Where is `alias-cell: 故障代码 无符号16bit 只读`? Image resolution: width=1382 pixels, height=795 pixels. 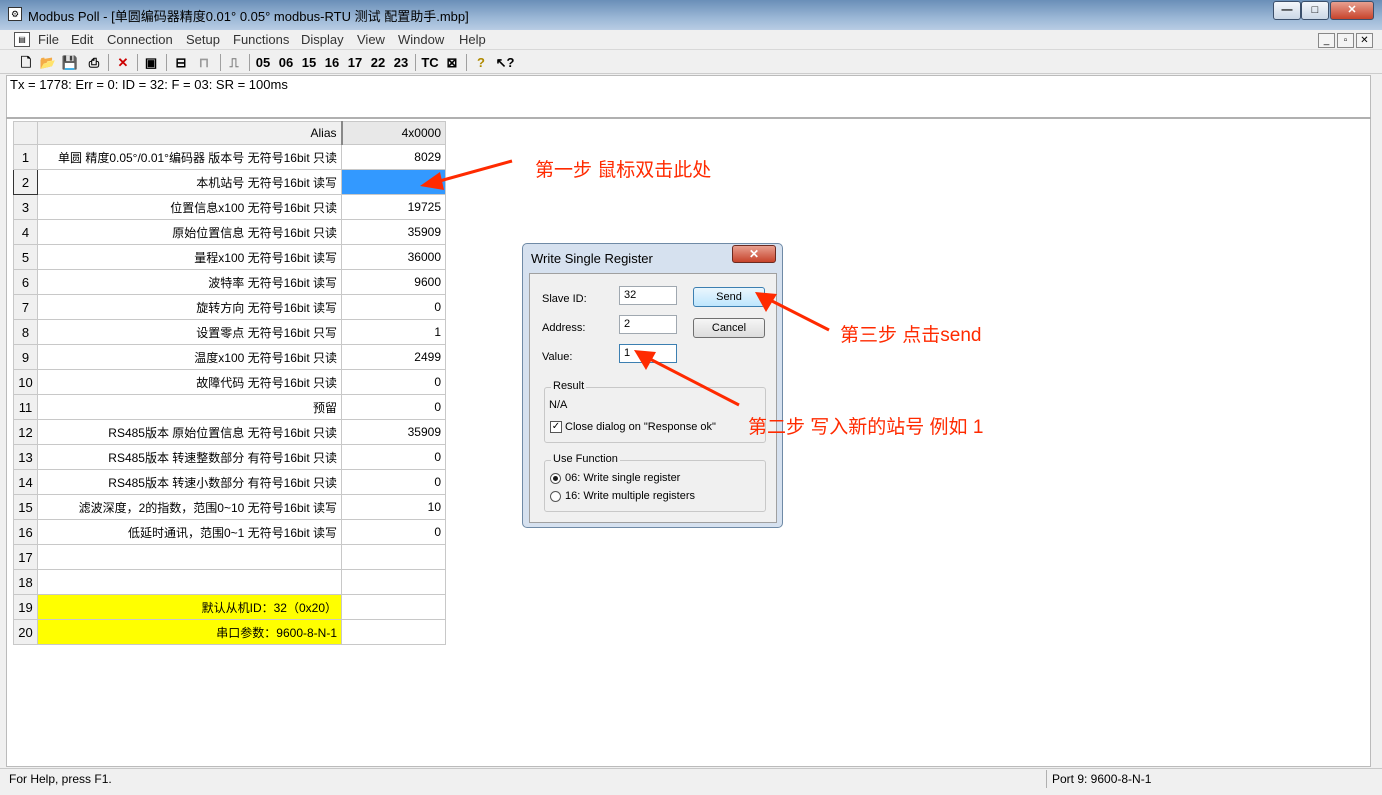
alias-cell: 故障代码 无符号16bit 只读 is located at coordinates (189, 382).